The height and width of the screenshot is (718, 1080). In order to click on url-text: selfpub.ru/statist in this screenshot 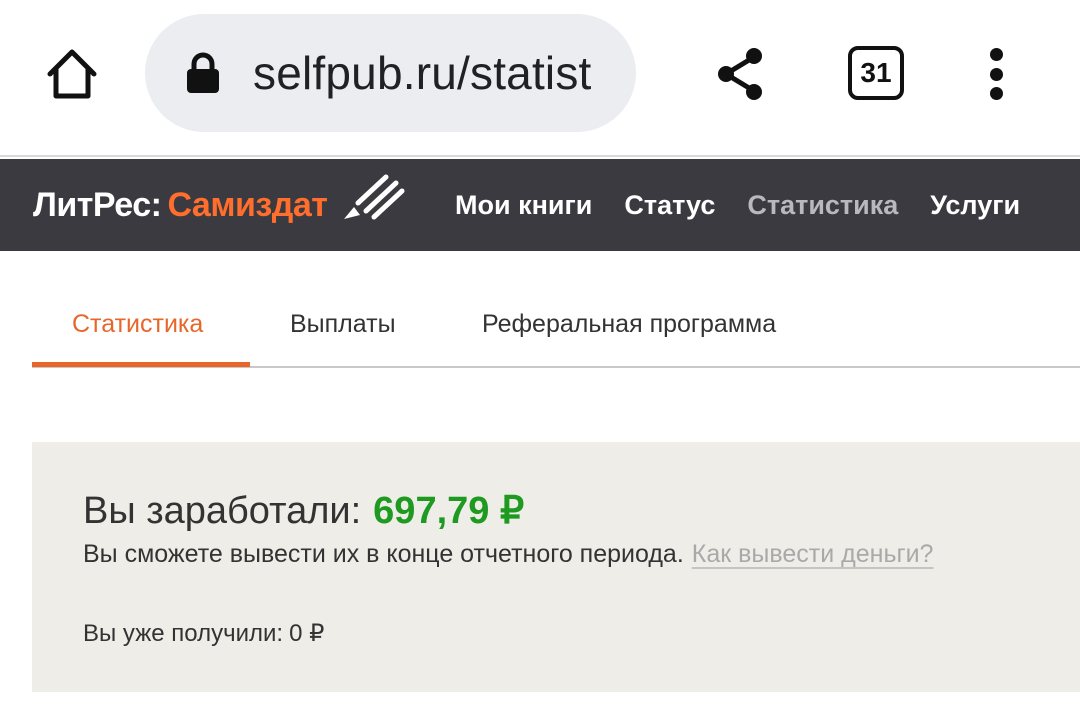, I will do `click(435, 73)`.